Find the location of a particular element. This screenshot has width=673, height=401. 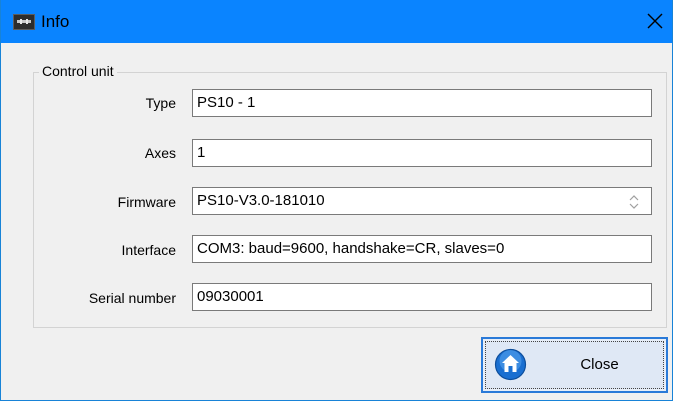

interface-label: Interface is located at coordinates (148, 250).